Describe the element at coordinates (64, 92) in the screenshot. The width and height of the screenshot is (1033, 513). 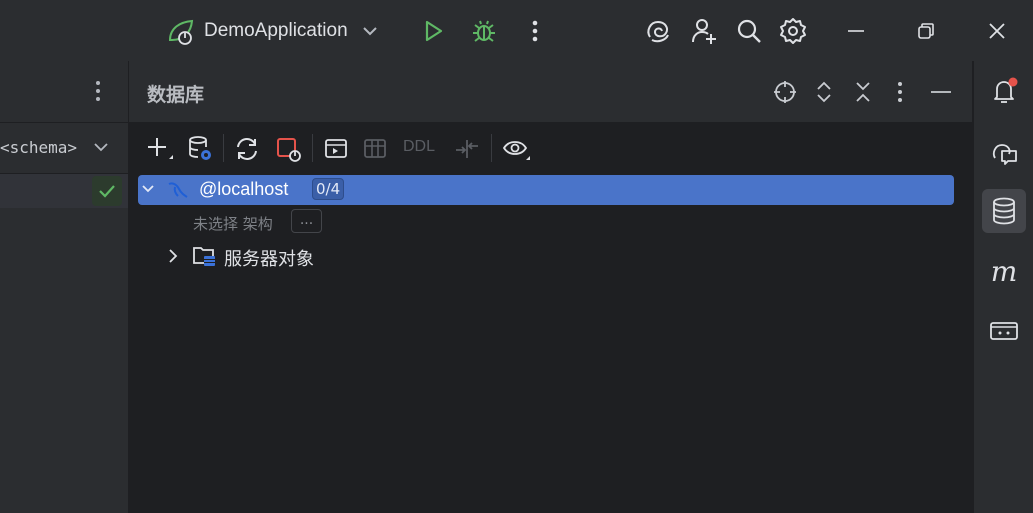
I see `project-panel-header` at that location.